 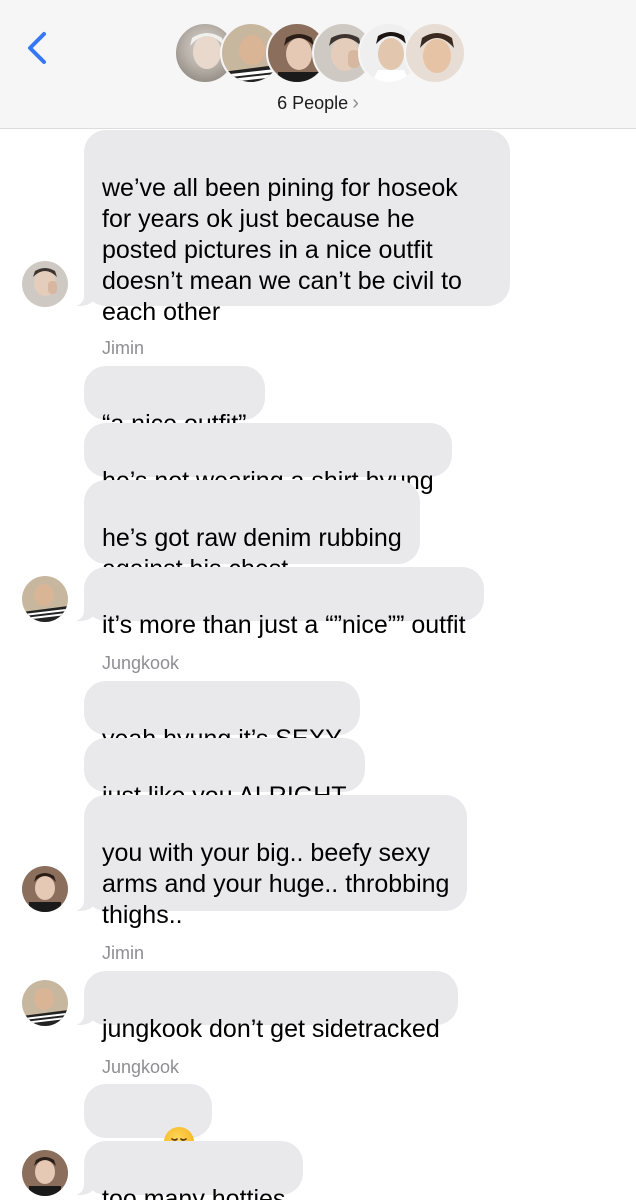 What do you see at coordinates (268, 459) in the screenshot?
I see `message-bubble: he’s not wearing a shirt hyung` at bounding box center [268, 459].